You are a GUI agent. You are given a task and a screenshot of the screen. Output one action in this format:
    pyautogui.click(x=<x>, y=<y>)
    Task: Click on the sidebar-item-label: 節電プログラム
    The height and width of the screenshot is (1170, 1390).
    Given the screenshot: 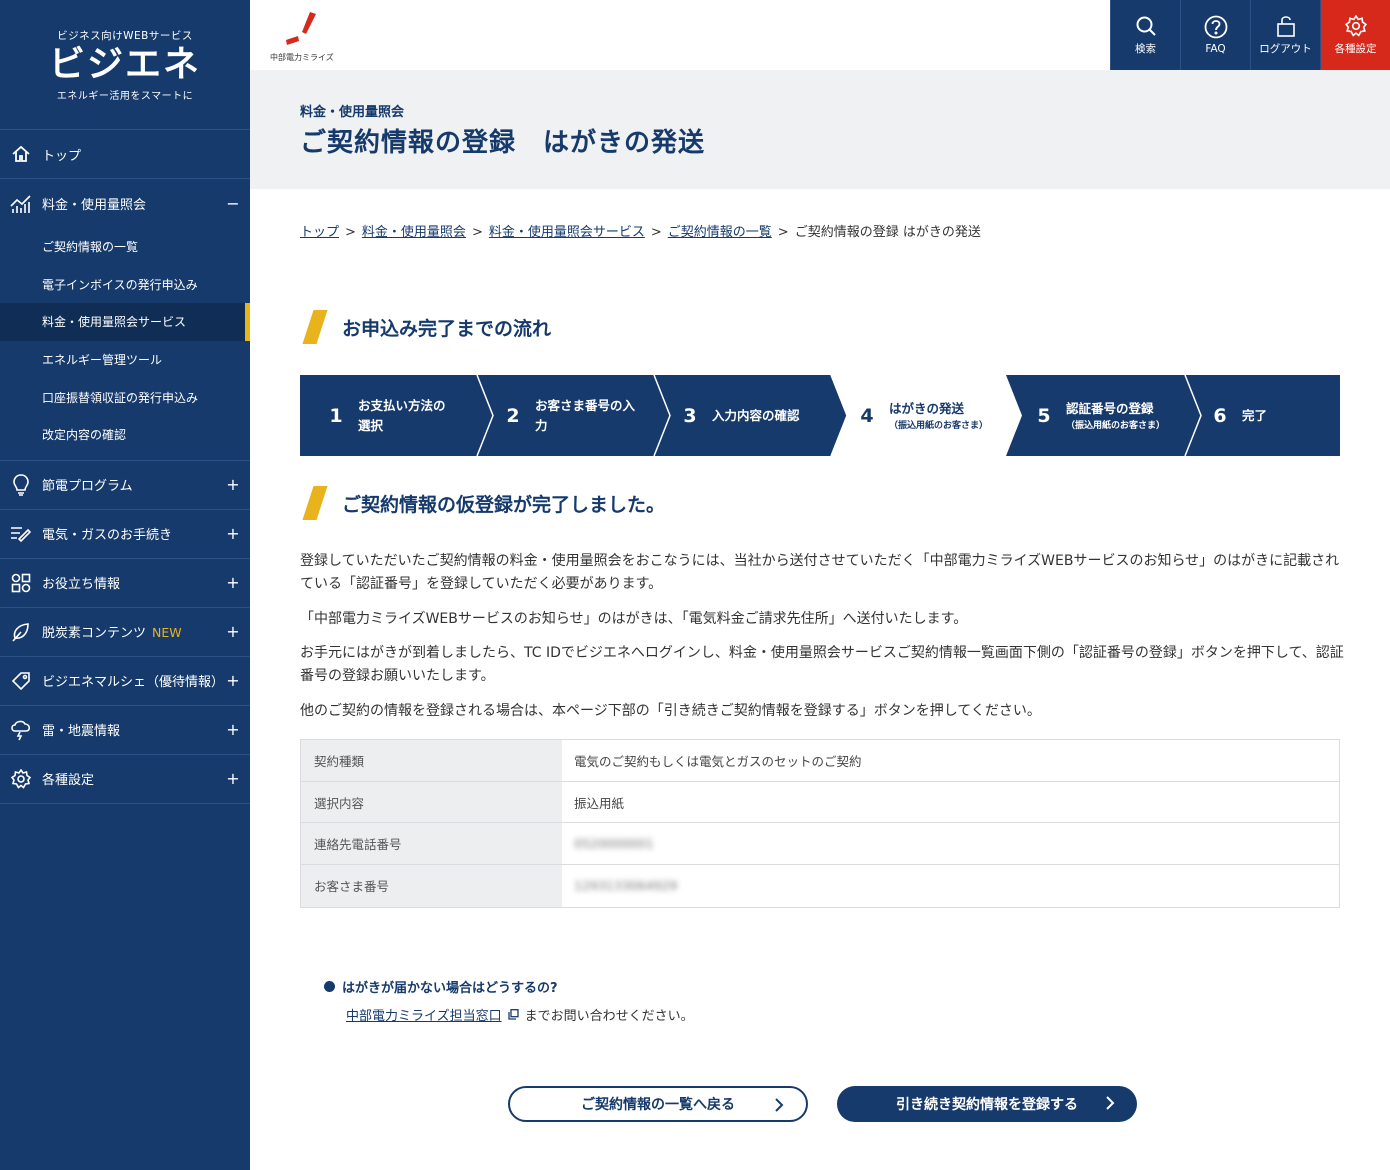 What is the action you would take?
    pyautogui.click(x=87, y=487)
    